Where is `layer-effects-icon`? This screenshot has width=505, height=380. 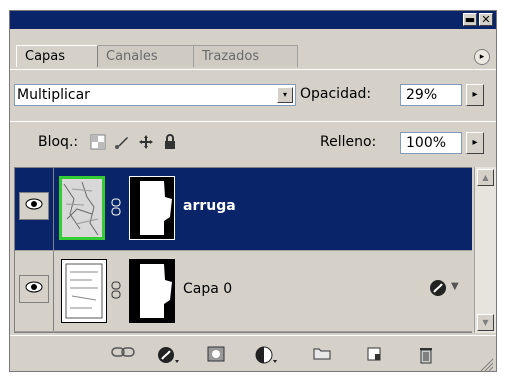 layer-effects-icon is located at coordinates (438, 288).